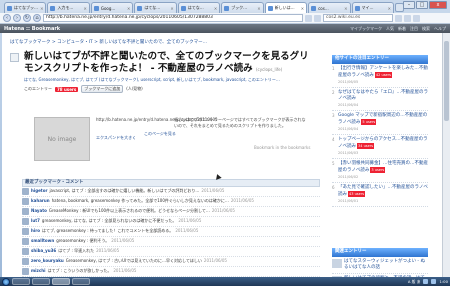 This screenshot has height=286, width=450. I want to click on clock: 1:00, so click(443, 281).